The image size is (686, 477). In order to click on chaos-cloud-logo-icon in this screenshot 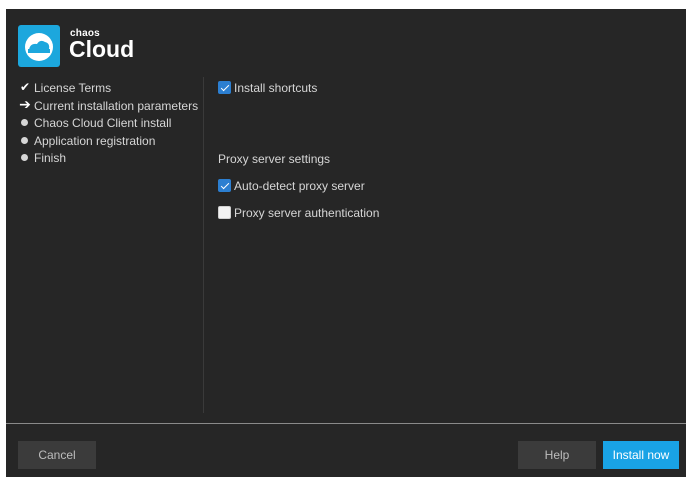, I will do `click(39, 46)`.